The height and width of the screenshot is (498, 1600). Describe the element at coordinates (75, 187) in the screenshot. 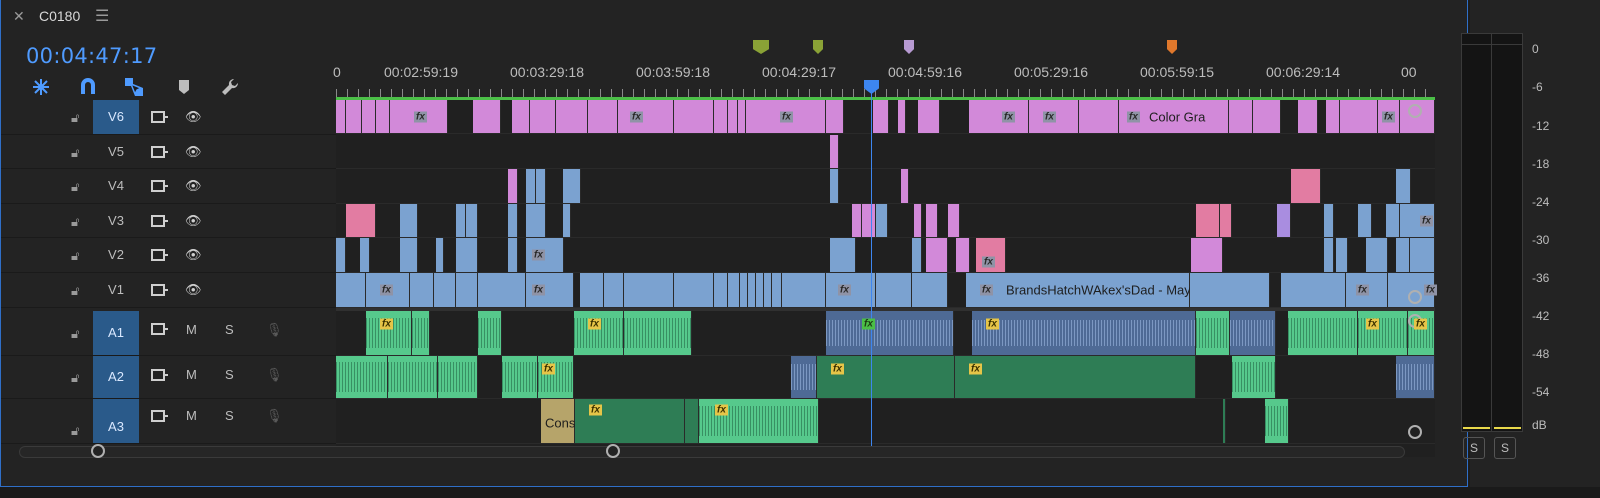

I see `lock-icon: 🔓︎` at that location.